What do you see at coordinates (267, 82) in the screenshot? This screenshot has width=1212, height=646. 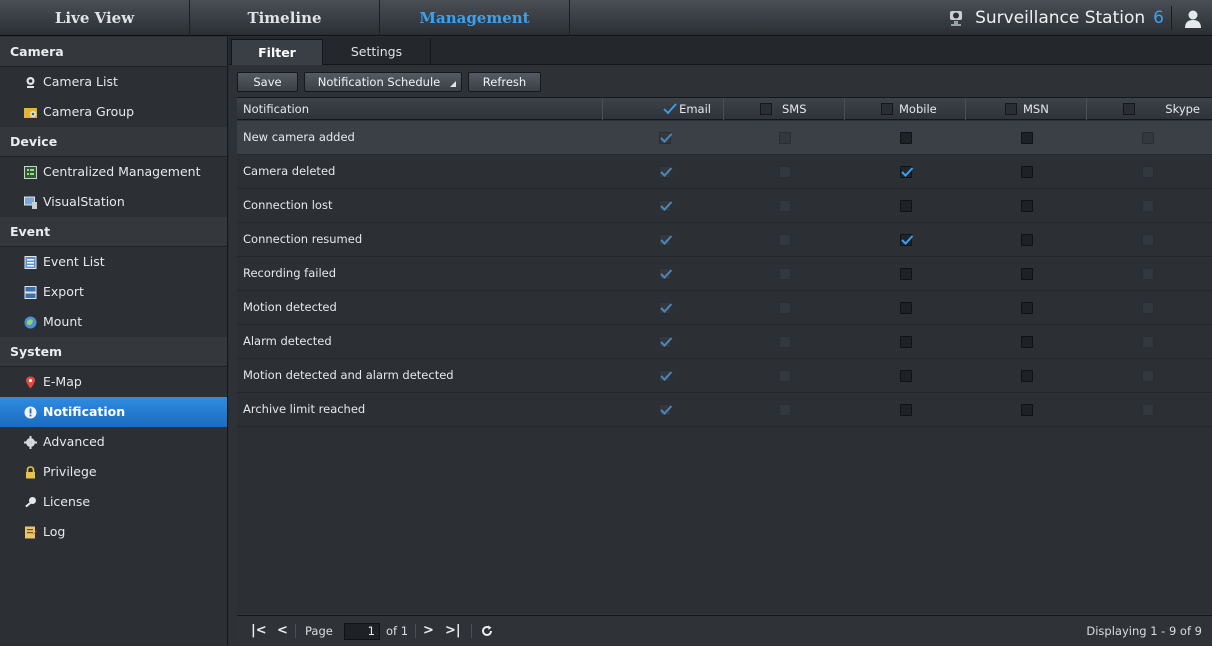 I see `save-button: Save` at bounding box center [267, 82].